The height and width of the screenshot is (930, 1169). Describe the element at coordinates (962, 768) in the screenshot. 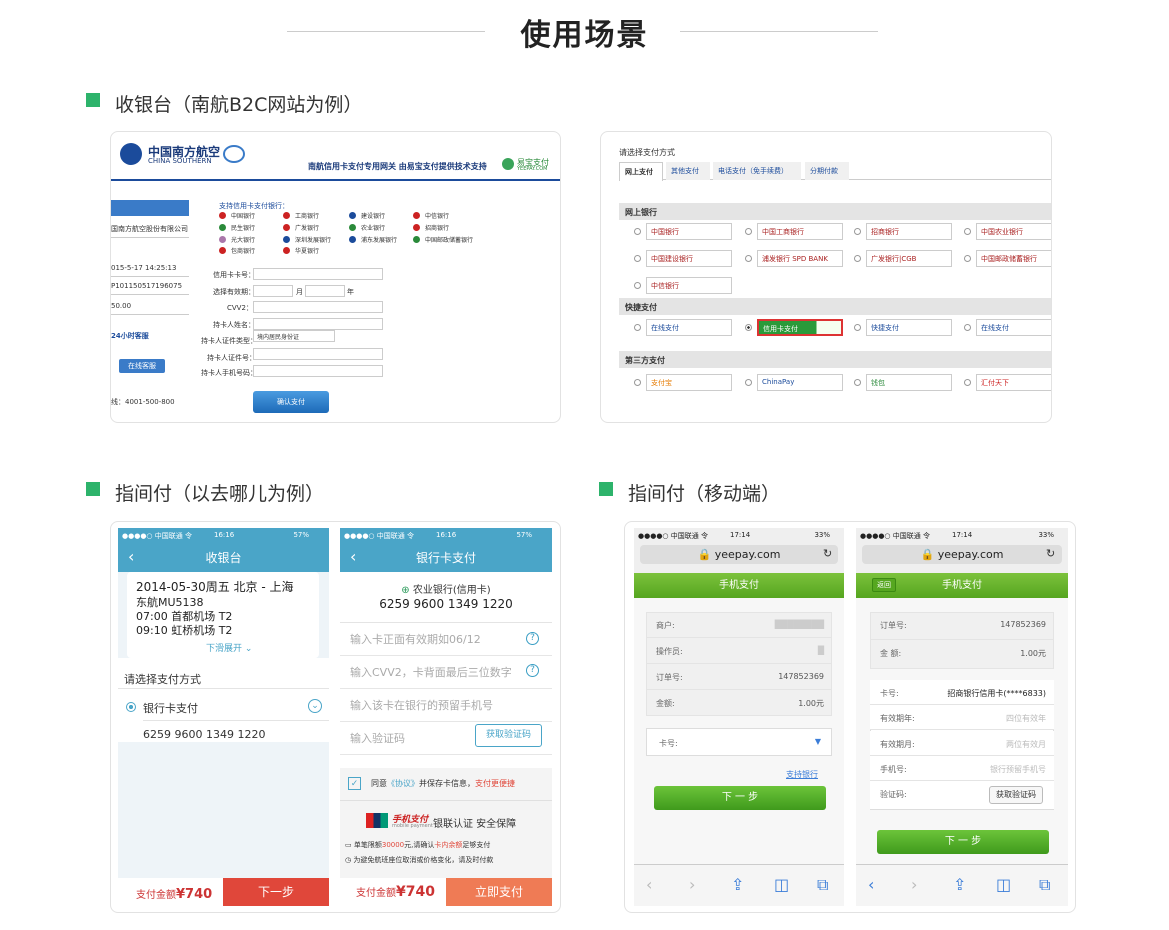

I see `form-field-row: 手机号: 银行预留手机号` at that location.